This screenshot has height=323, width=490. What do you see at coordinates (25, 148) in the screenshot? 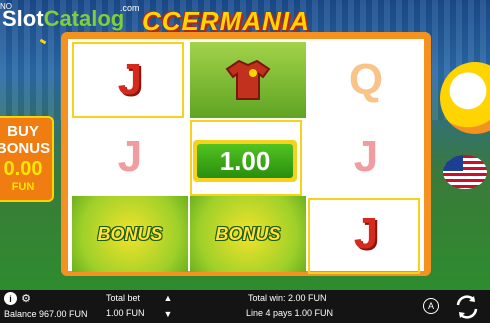
I see `bonus-label: BONUS` at bounding box center [25, 148].